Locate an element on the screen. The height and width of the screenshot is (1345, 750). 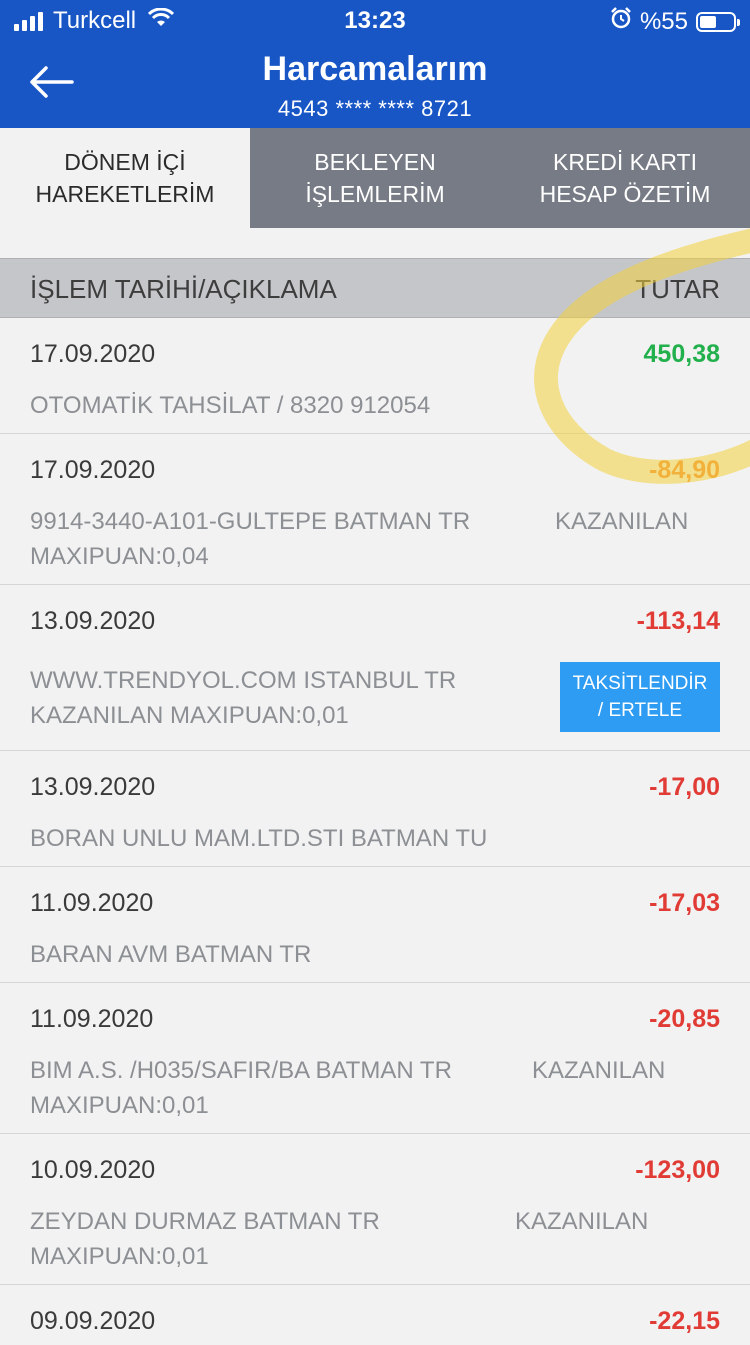
transaction-date: 09.09.2020 is located at coordinates (93, 1321).